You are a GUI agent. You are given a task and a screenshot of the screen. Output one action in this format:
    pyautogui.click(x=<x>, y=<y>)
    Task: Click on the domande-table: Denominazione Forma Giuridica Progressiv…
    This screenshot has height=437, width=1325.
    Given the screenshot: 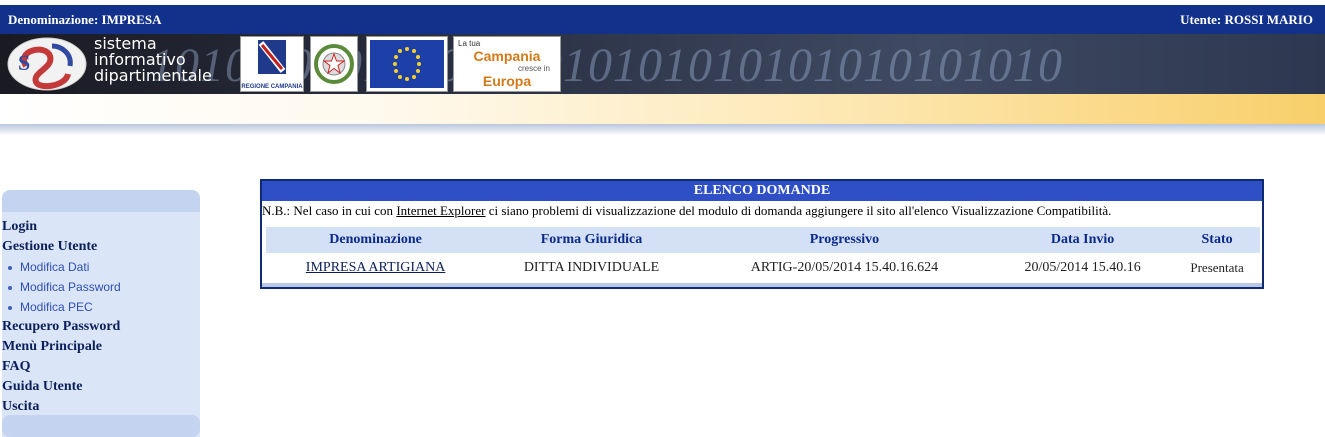 What is the action you would take?
    pyautogui.click(x=763, y=255)
    